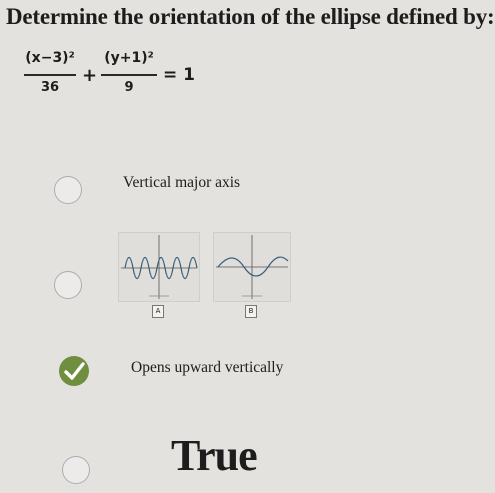 This screenshot has height=493, width=495. I want to click on option-3-label: Opens upward vertically, so click(207, 367).